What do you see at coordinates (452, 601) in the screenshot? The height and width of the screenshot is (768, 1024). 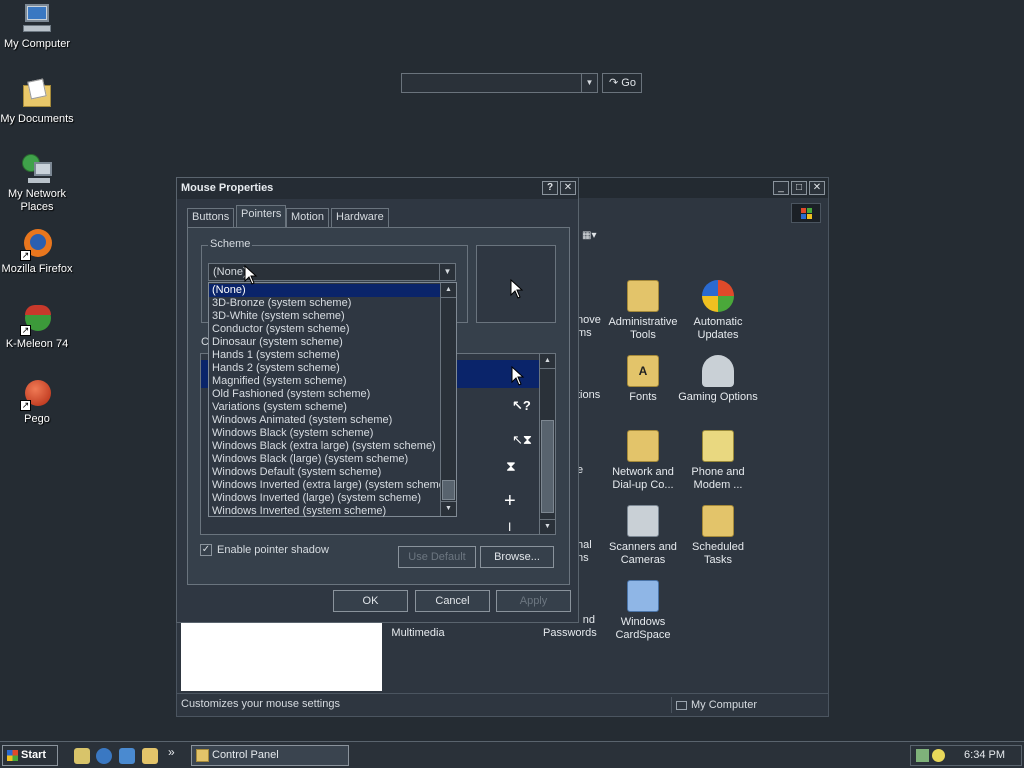 I see `cancel-button: Cancel` at bounding box center [452, 601].